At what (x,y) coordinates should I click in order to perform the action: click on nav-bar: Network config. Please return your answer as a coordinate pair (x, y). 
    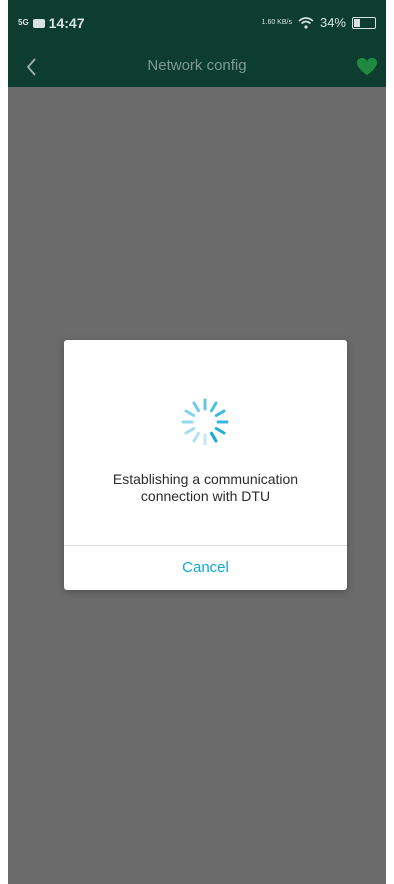
    Looking at the image, I should click on (197, 66).